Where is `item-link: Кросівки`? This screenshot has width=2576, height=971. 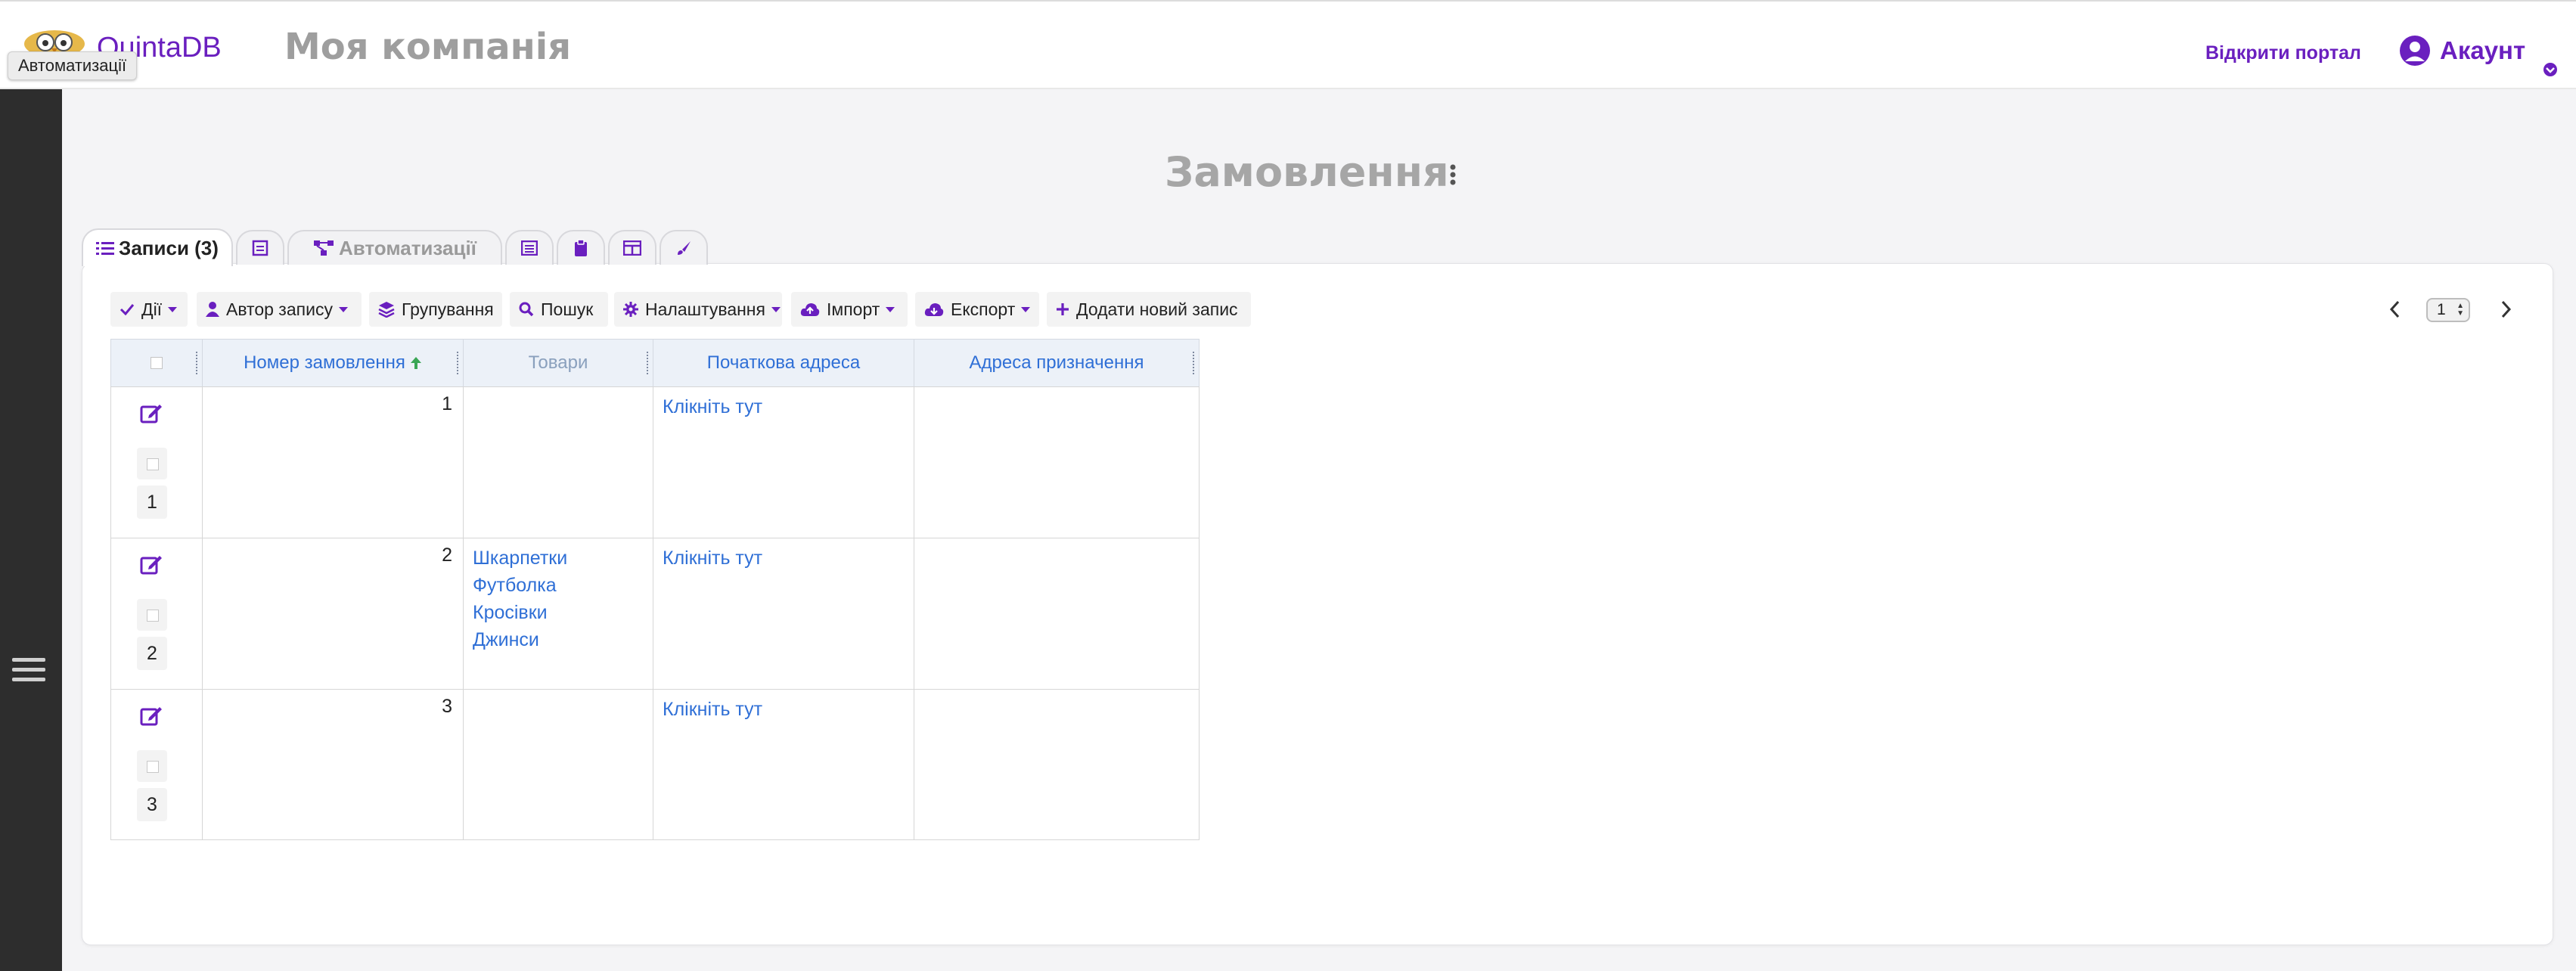 item-link: Кросівки is located at coordinates (563, 613).